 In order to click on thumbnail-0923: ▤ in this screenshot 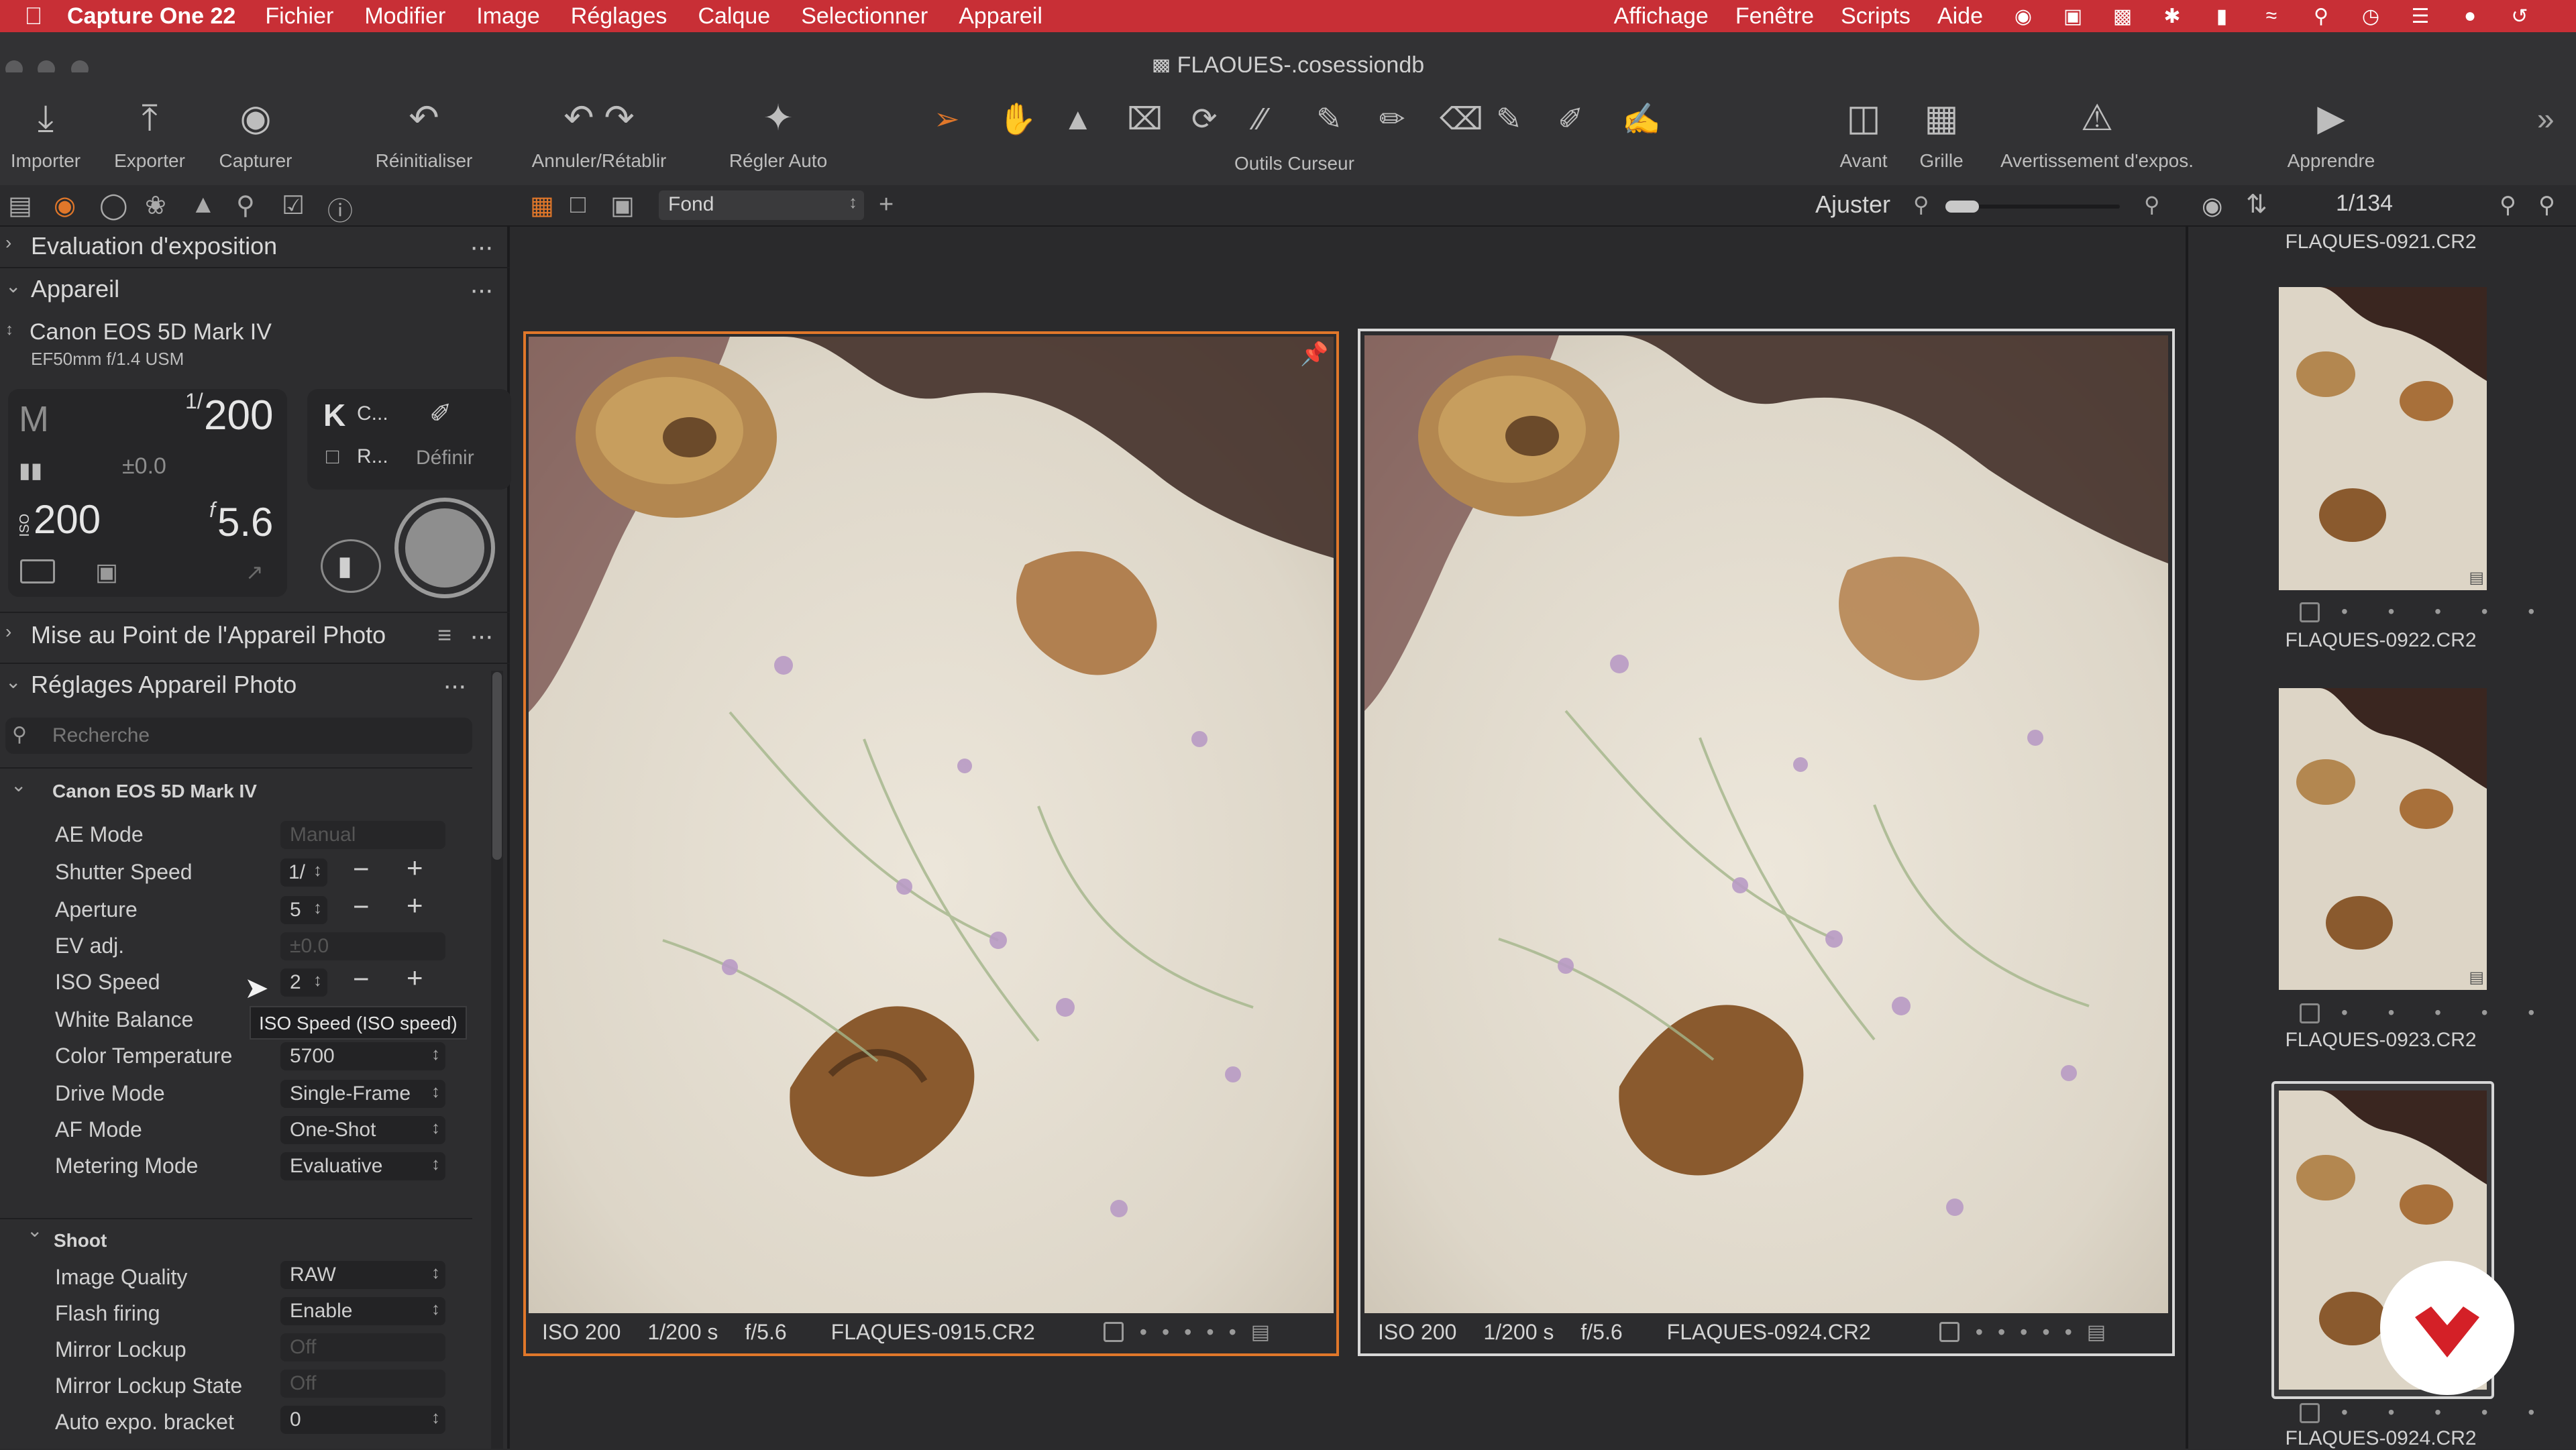, I will do `click(2383, 839)`.